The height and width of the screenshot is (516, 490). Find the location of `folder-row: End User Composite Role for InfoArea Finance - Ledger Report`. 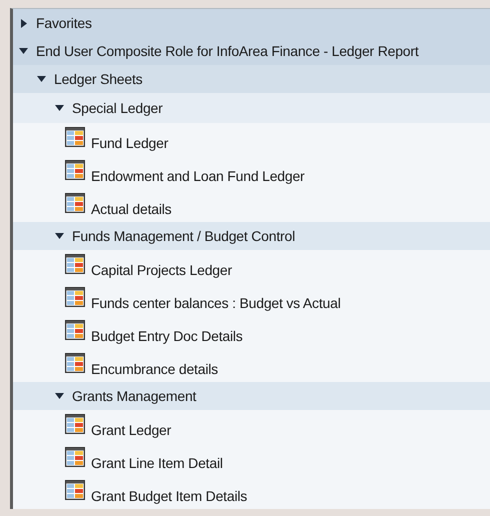

folder-row: End User Composite Role for InfoArea Finance - Ledger Report is located at coordinates (251, 51).